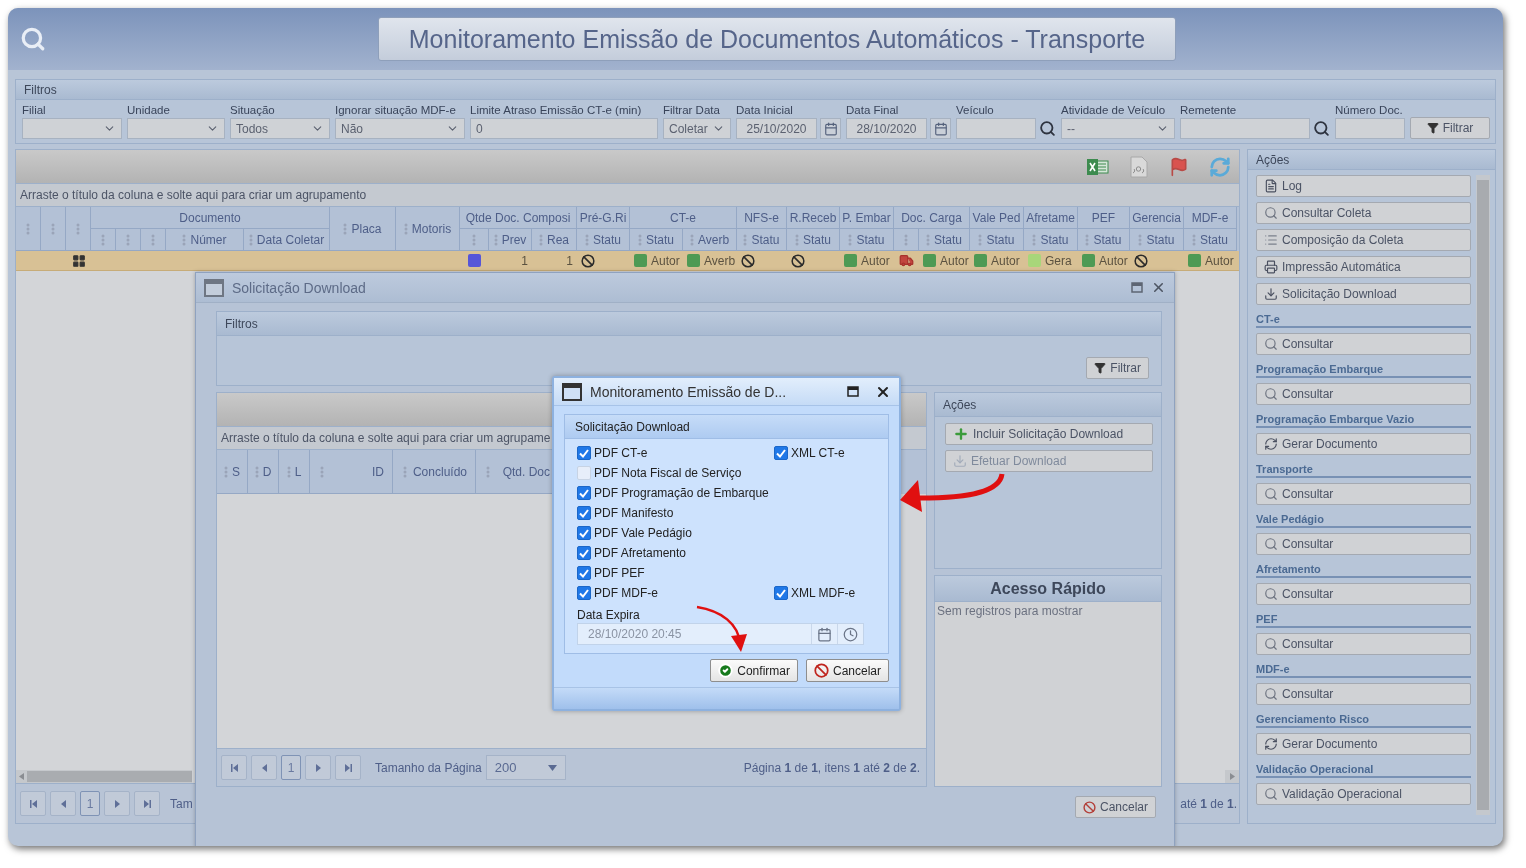  Describe the element at coordinates (21, 776) in the screenshot. I see `scroll-left-arrow-icon` at that location.